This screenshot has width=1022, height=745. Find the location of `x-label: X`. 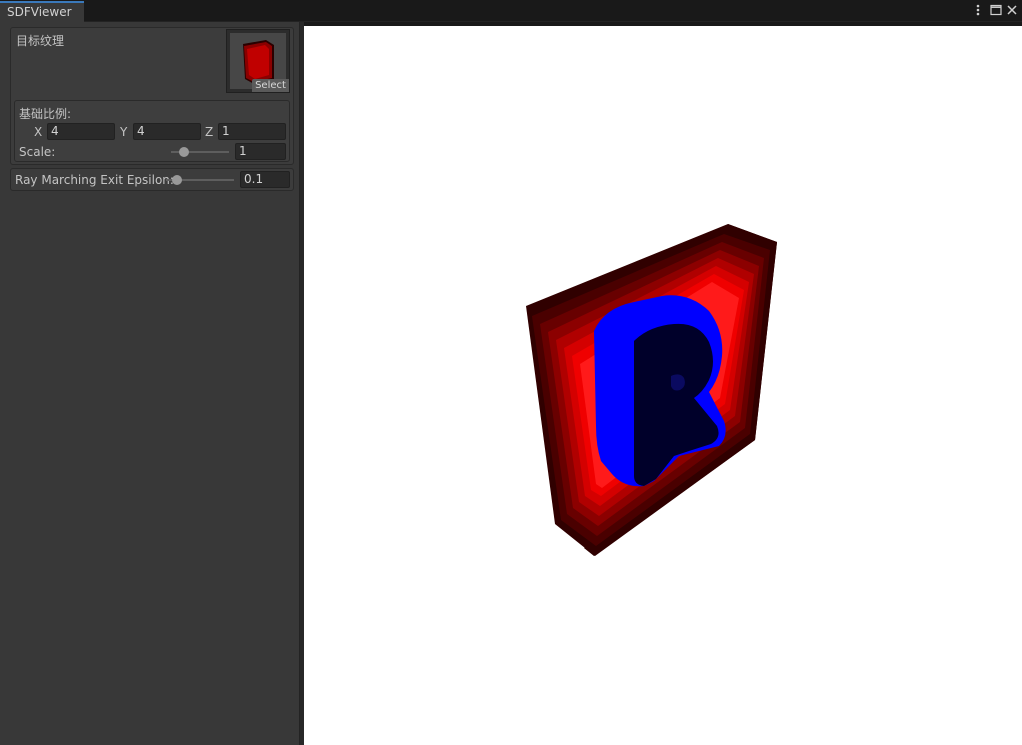

x-label: X is located at coordinates (38, 132).